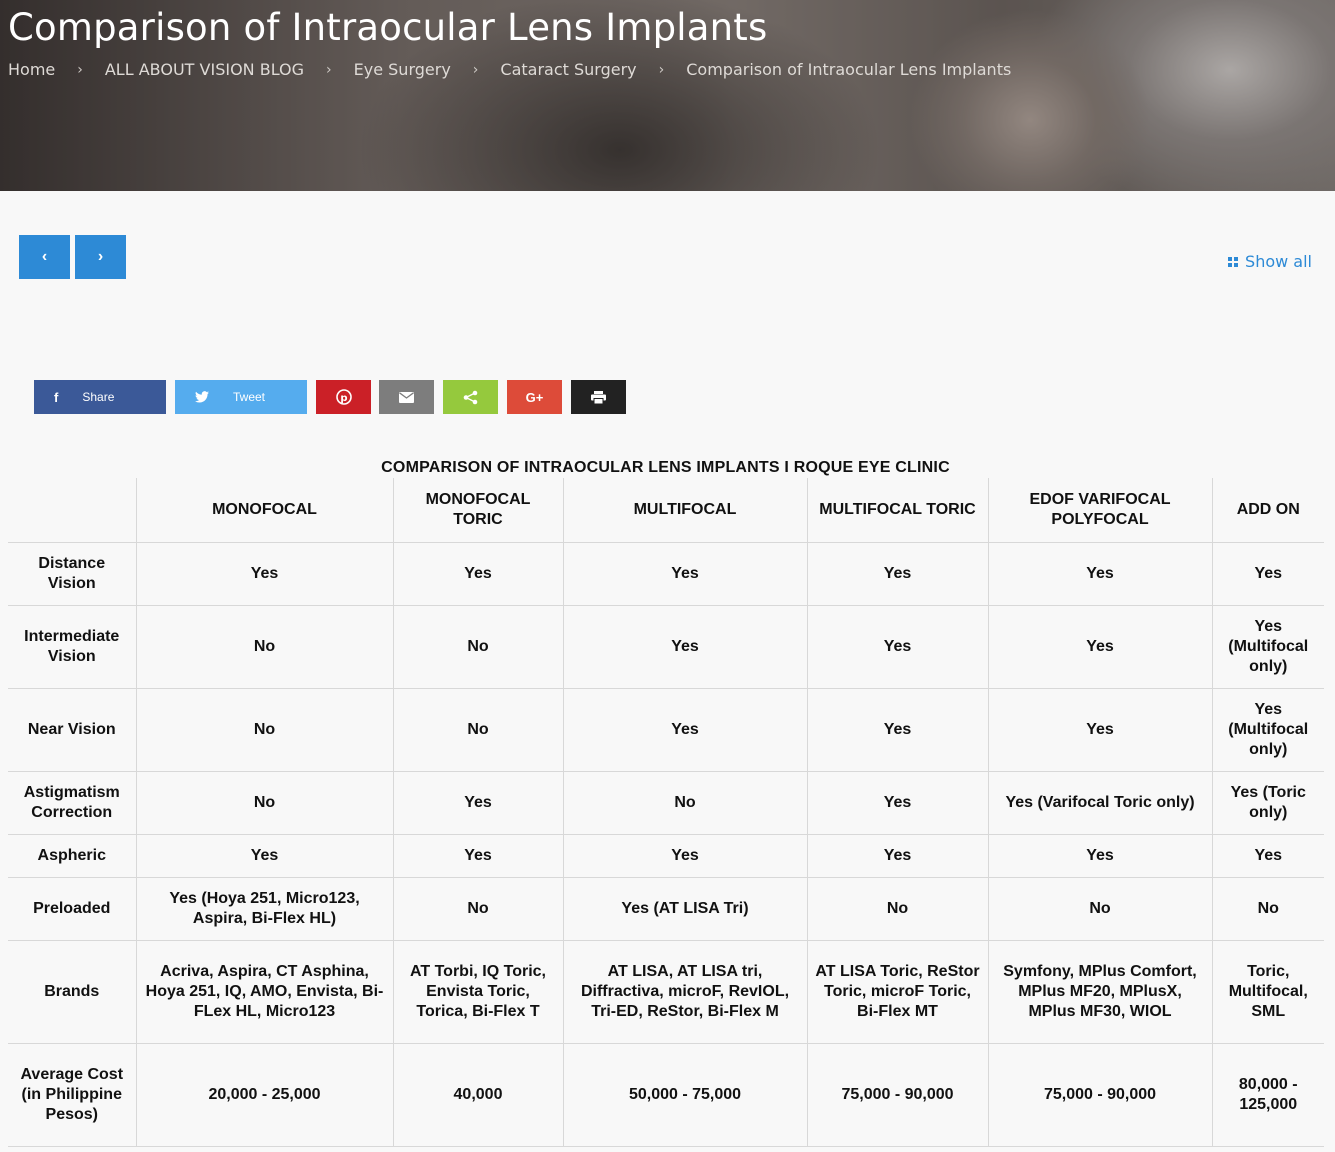  Describe the element at coordinates (1100, 510) in the screenshot. I see `column-header: EDOF VARIFOCAL POLYFOCAL` at that location.